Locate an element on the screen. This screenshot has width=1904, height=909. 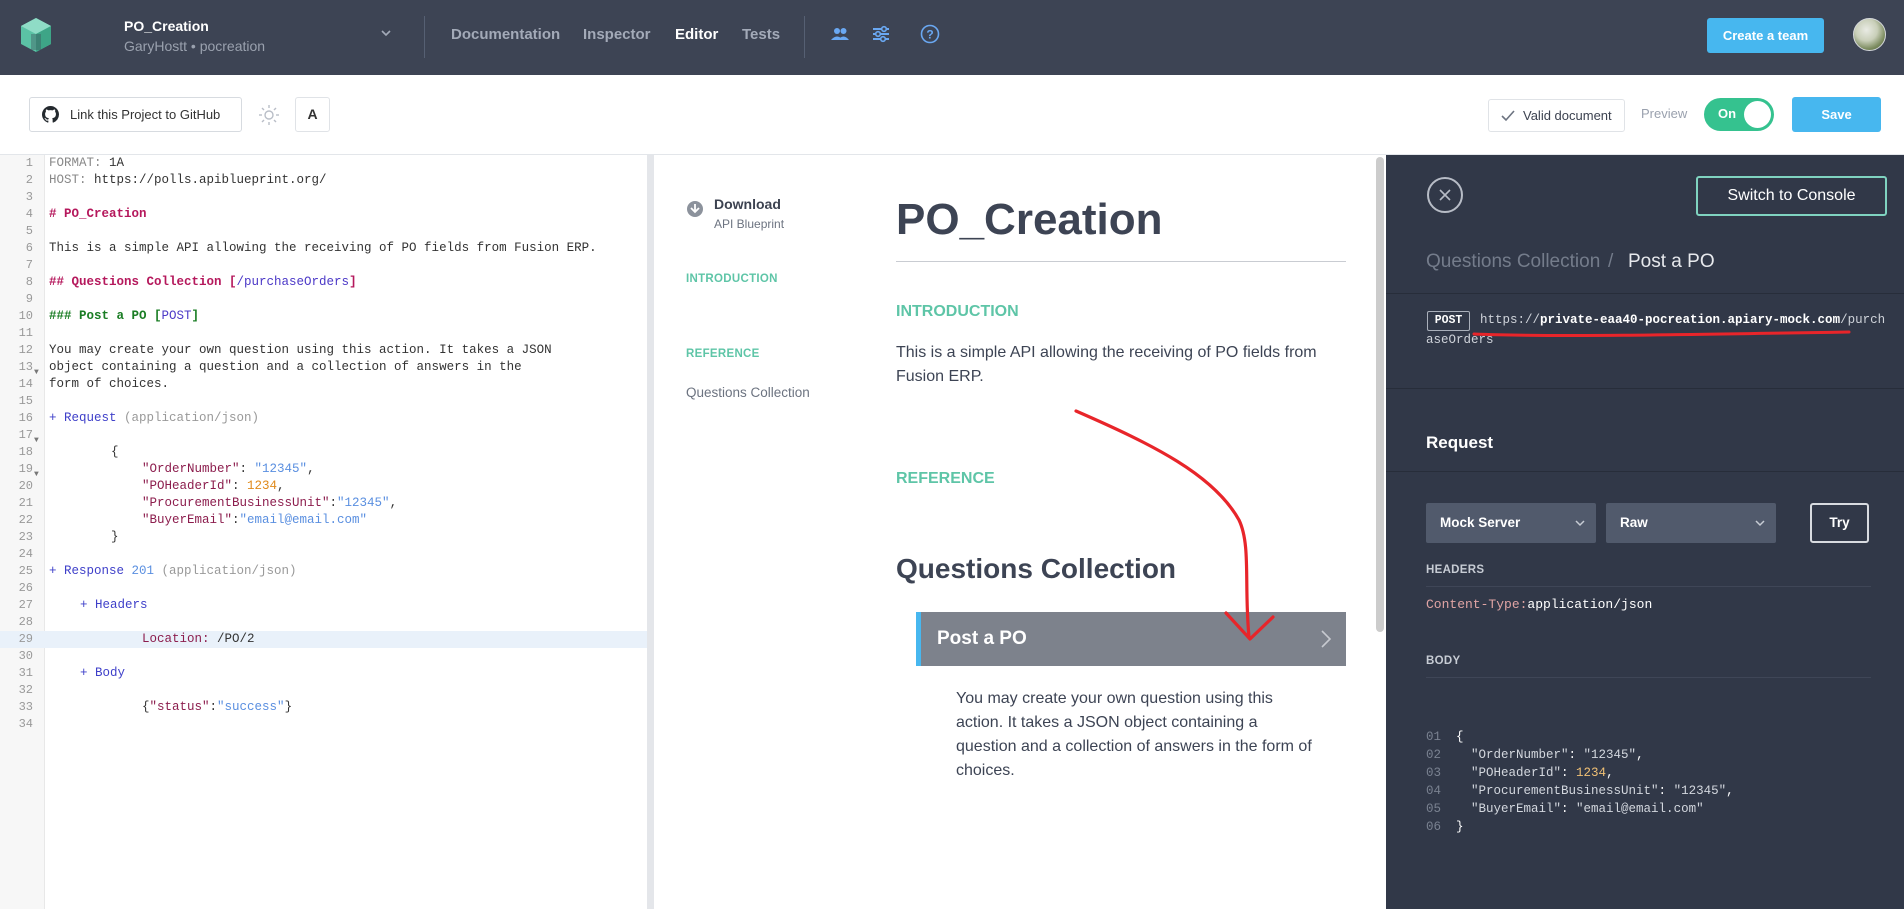
code-line: {"status":"success"} is located at coordinates (217, 707).